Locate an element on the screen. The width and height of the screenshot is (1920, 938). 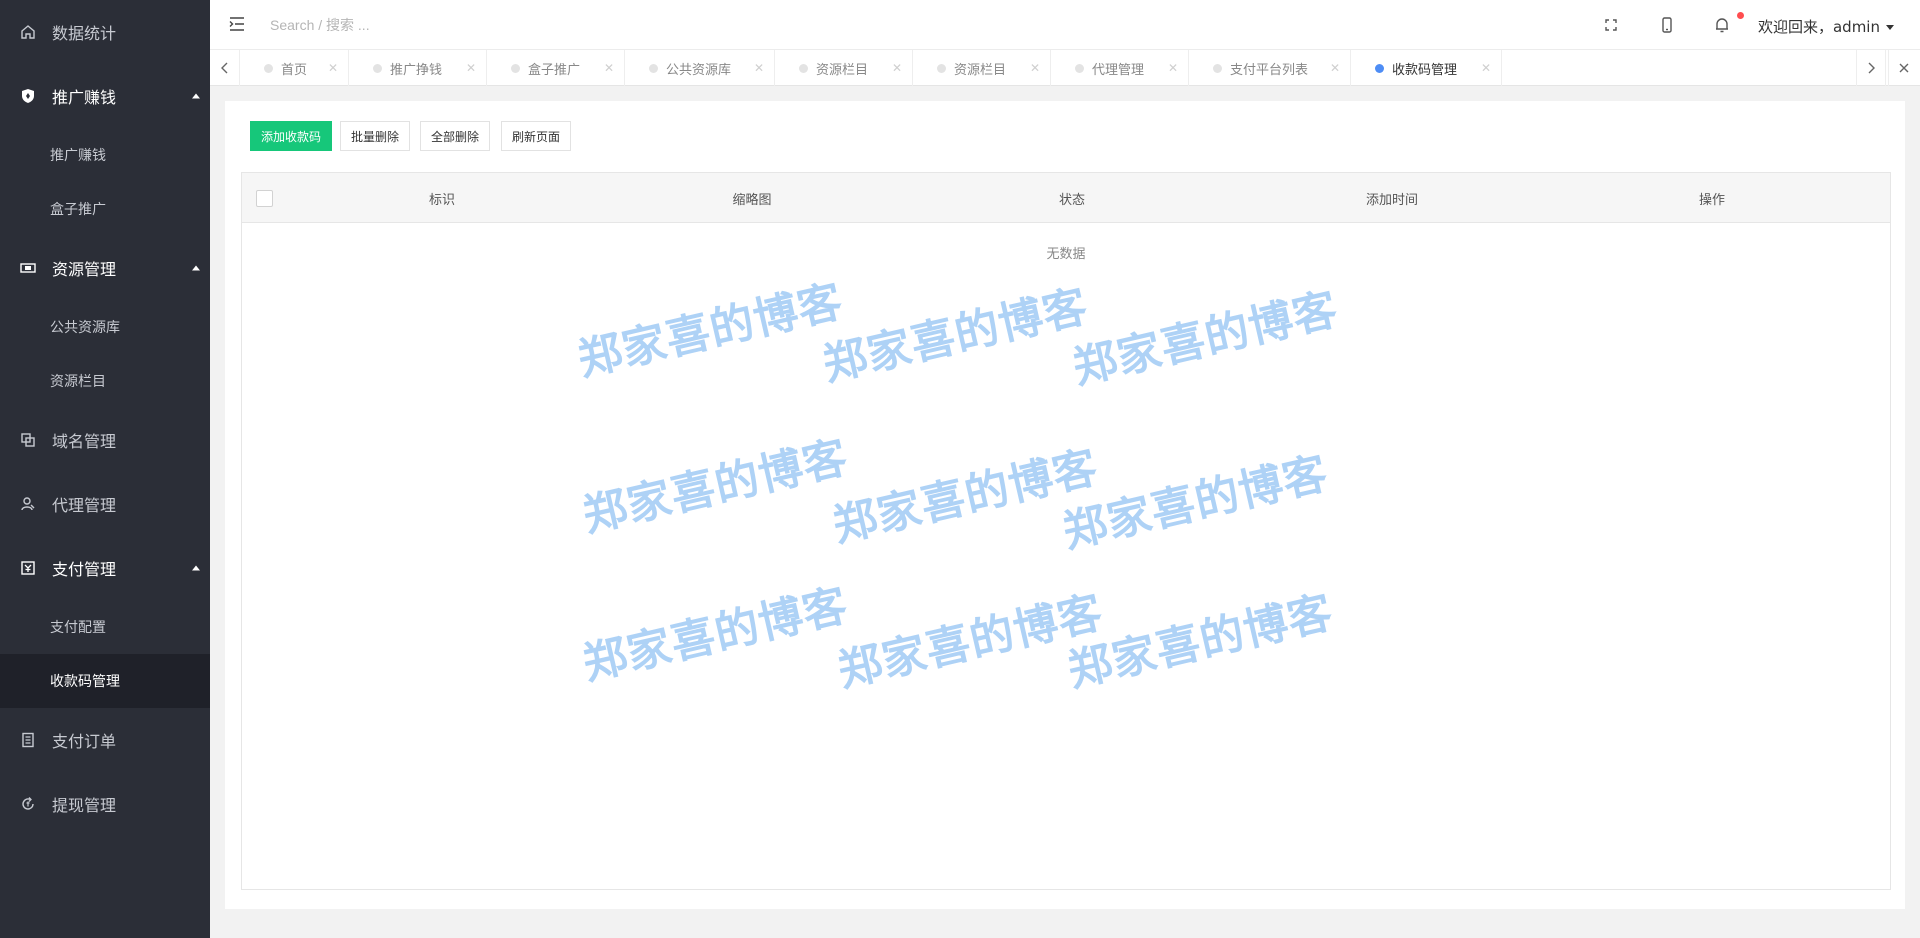
sidebar-item-label: 推广赚钱 is located at coordinates (84, 97).